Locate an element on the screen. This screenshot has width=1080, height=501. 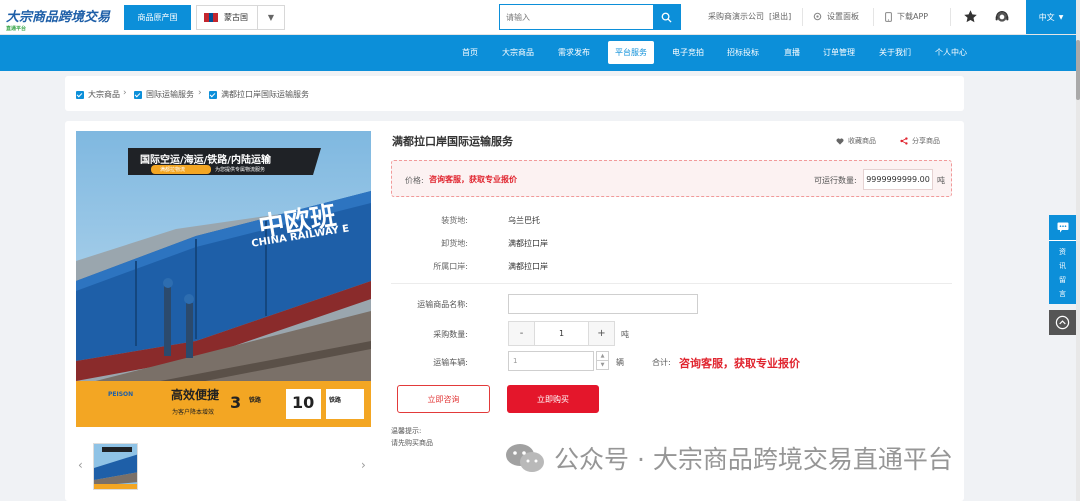
slogan-sub: 为客户降本增效 is located at coordinates (193, 412).